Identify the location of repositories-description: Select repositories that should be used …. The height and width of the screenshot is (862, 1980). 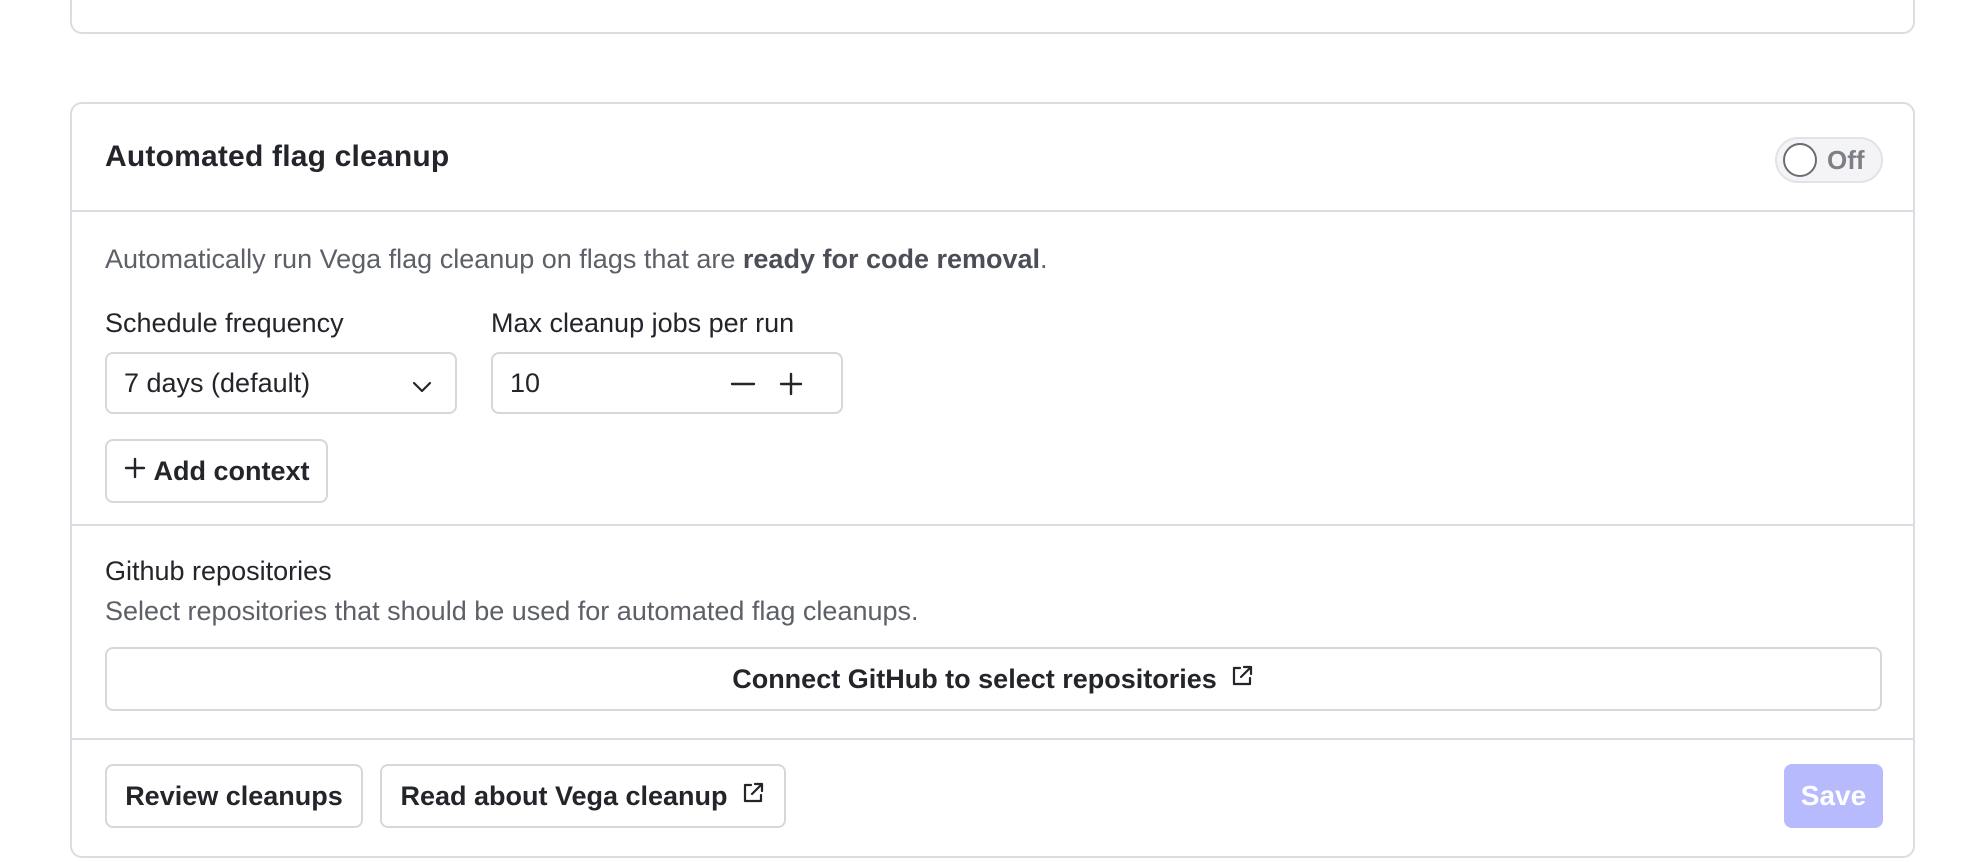
(512, 611).